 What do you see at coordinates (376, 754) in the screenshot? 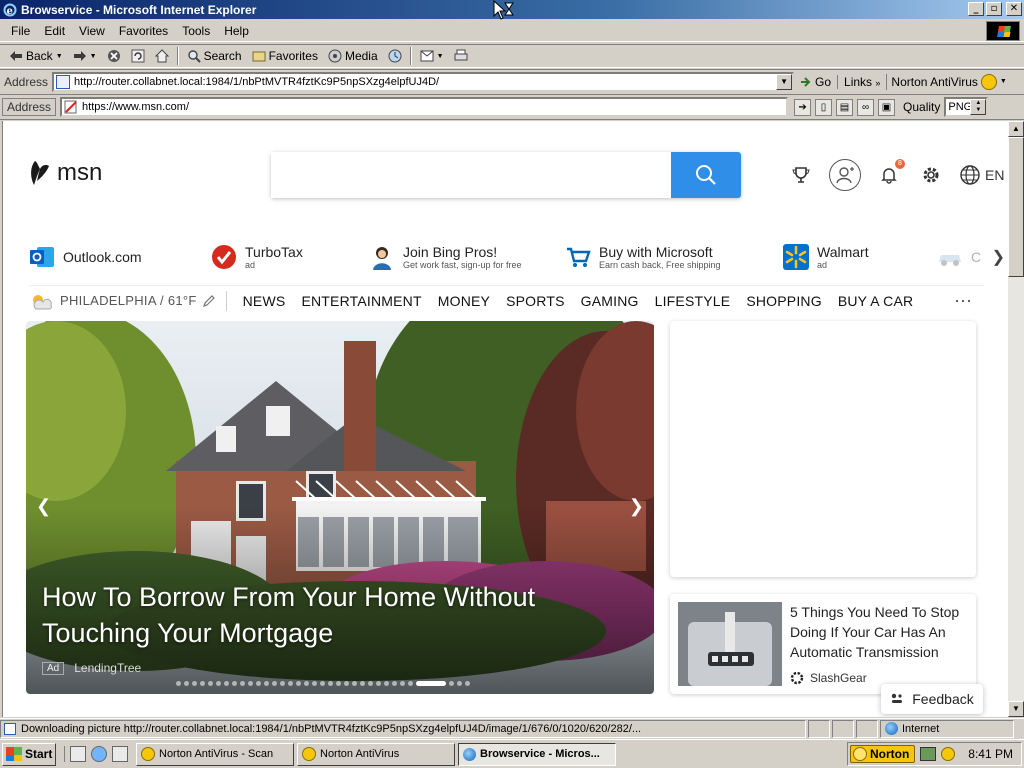
I see `task-norton: Norton AntiVirus` at bounding box center [376, 754].